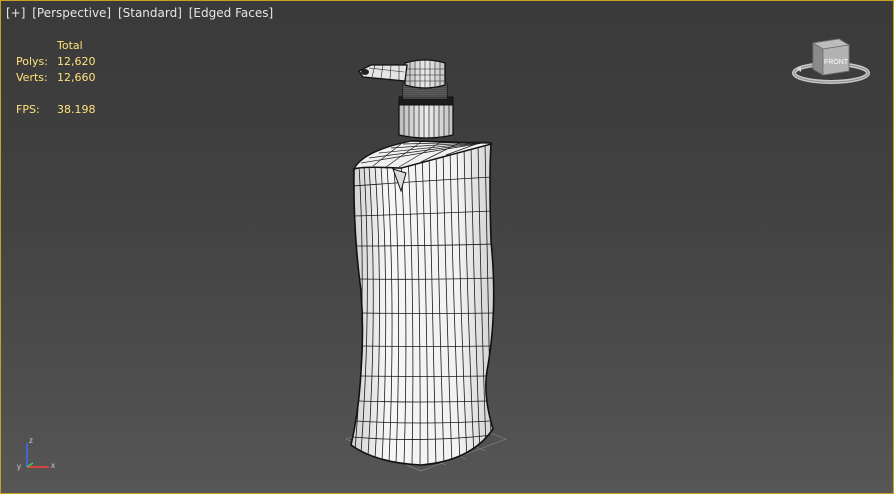  I want to click on viewcube-navigator: FRONT, so click(831, 61).